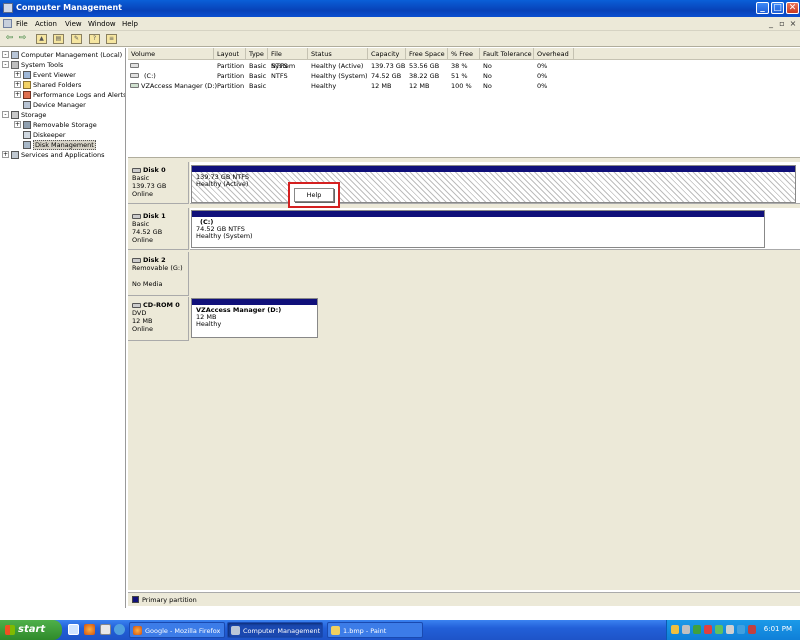 This screenshot has width=800, height=640. What do you see at coordinates (158, 183) in the screenshot?
I see `disk-0-label: Disk 0 Basic 139.73 GB Online` at bounding box center [158, 183].